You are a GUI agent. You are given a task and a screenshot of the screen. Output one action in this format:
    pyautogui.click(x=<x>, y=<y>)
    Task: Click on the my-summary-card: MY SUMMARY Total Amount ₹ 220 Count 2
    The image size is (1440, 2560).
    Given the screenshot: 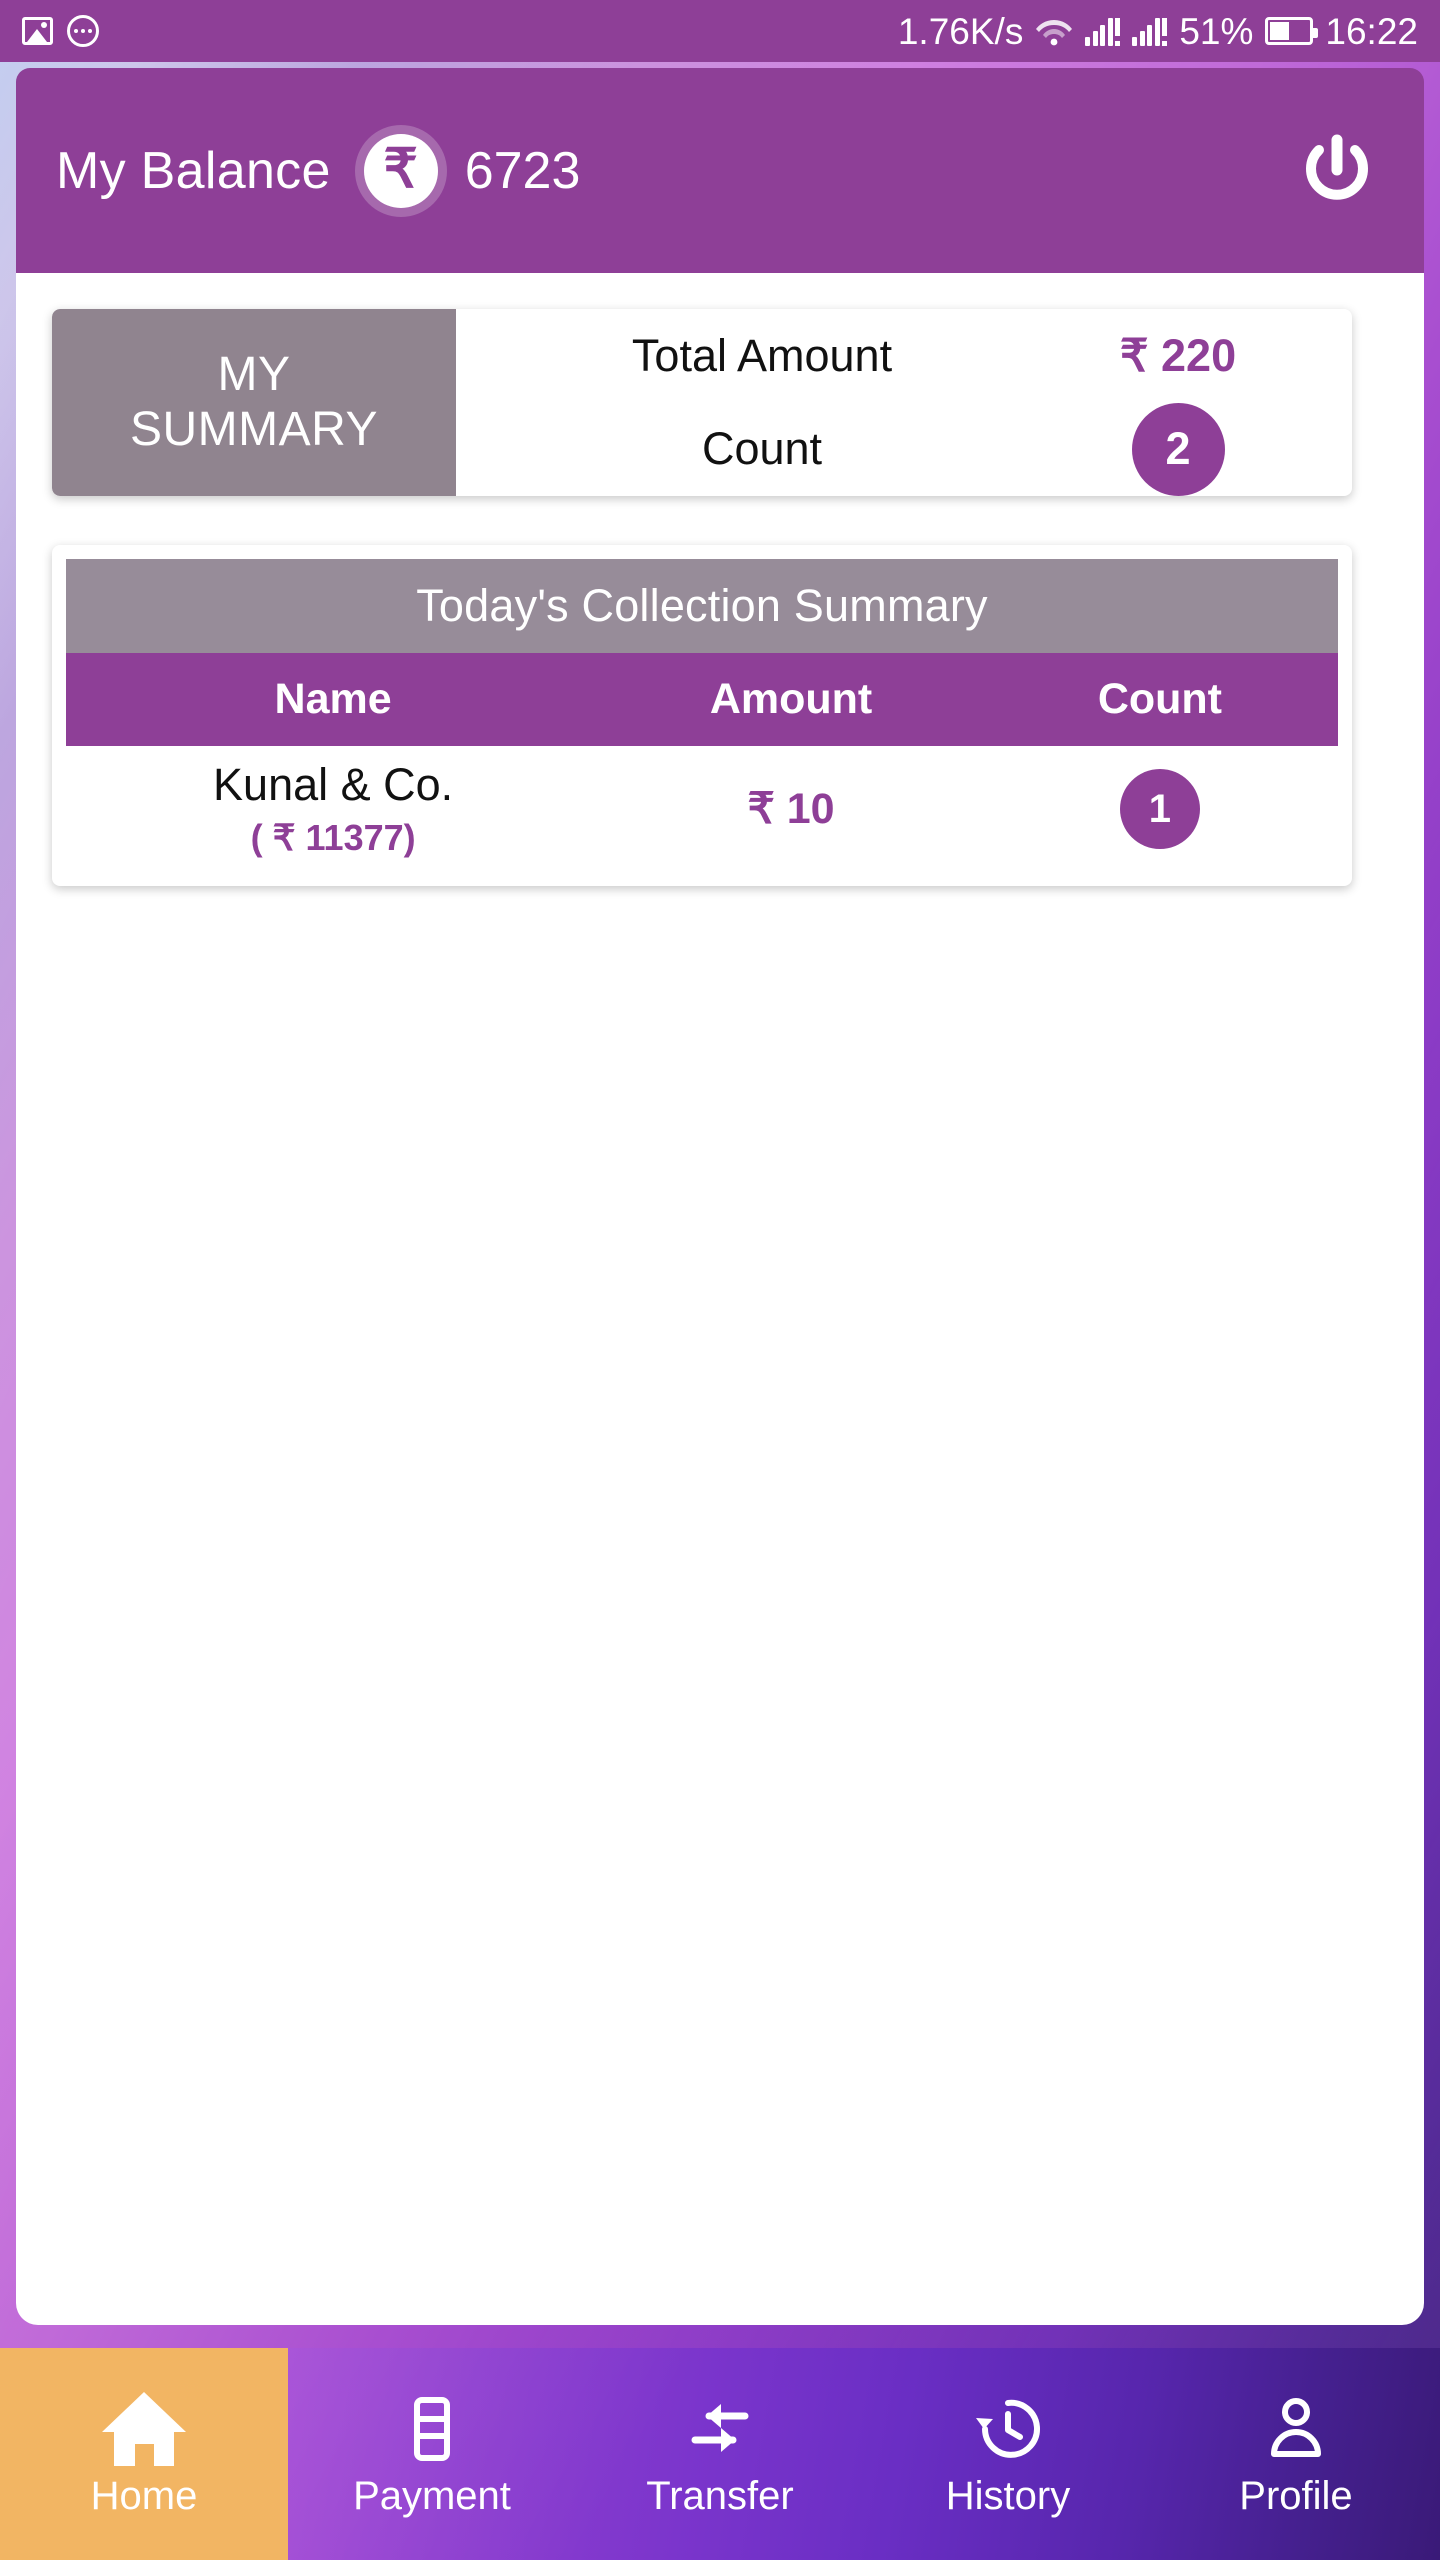 What is the action you would take?
    pyautogui.click(x=702, y=402)
    